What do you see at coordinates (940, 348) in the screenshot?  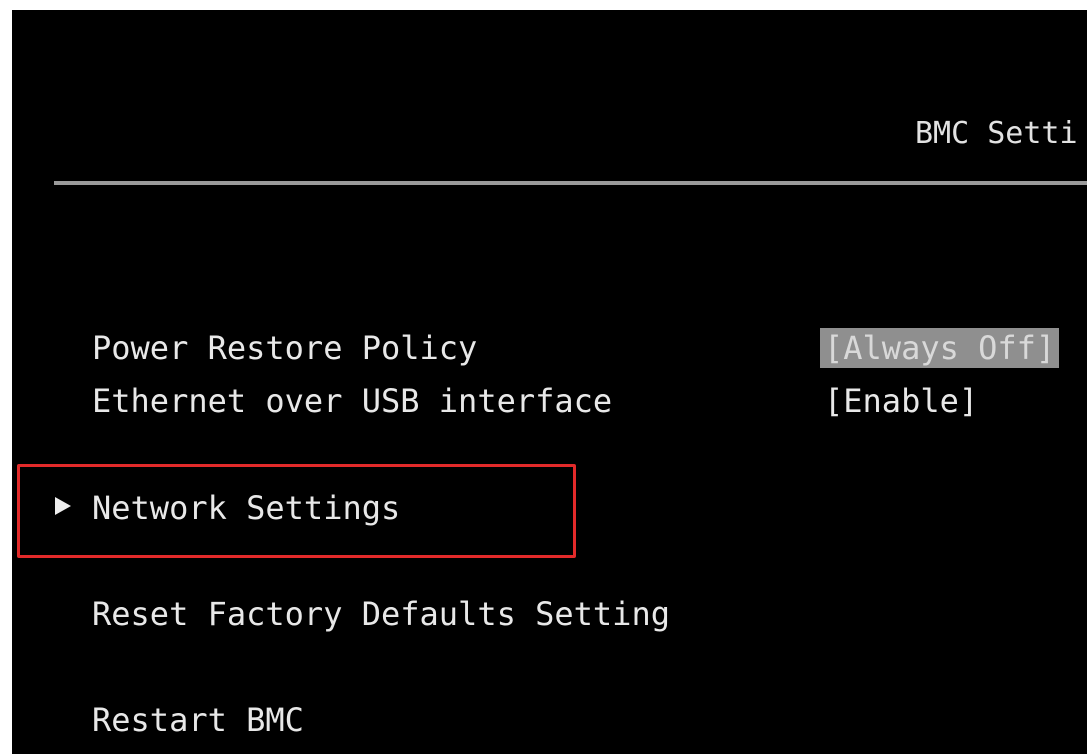 I see `power-restore-policy-value: [Always Off]` at bounding box center [940, 348].